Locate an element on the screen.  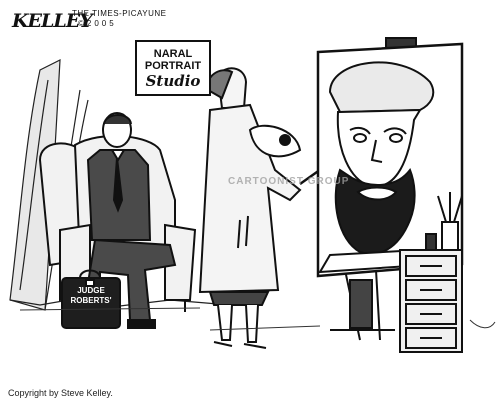
file-cabinet is located at coordinates (431, 301).